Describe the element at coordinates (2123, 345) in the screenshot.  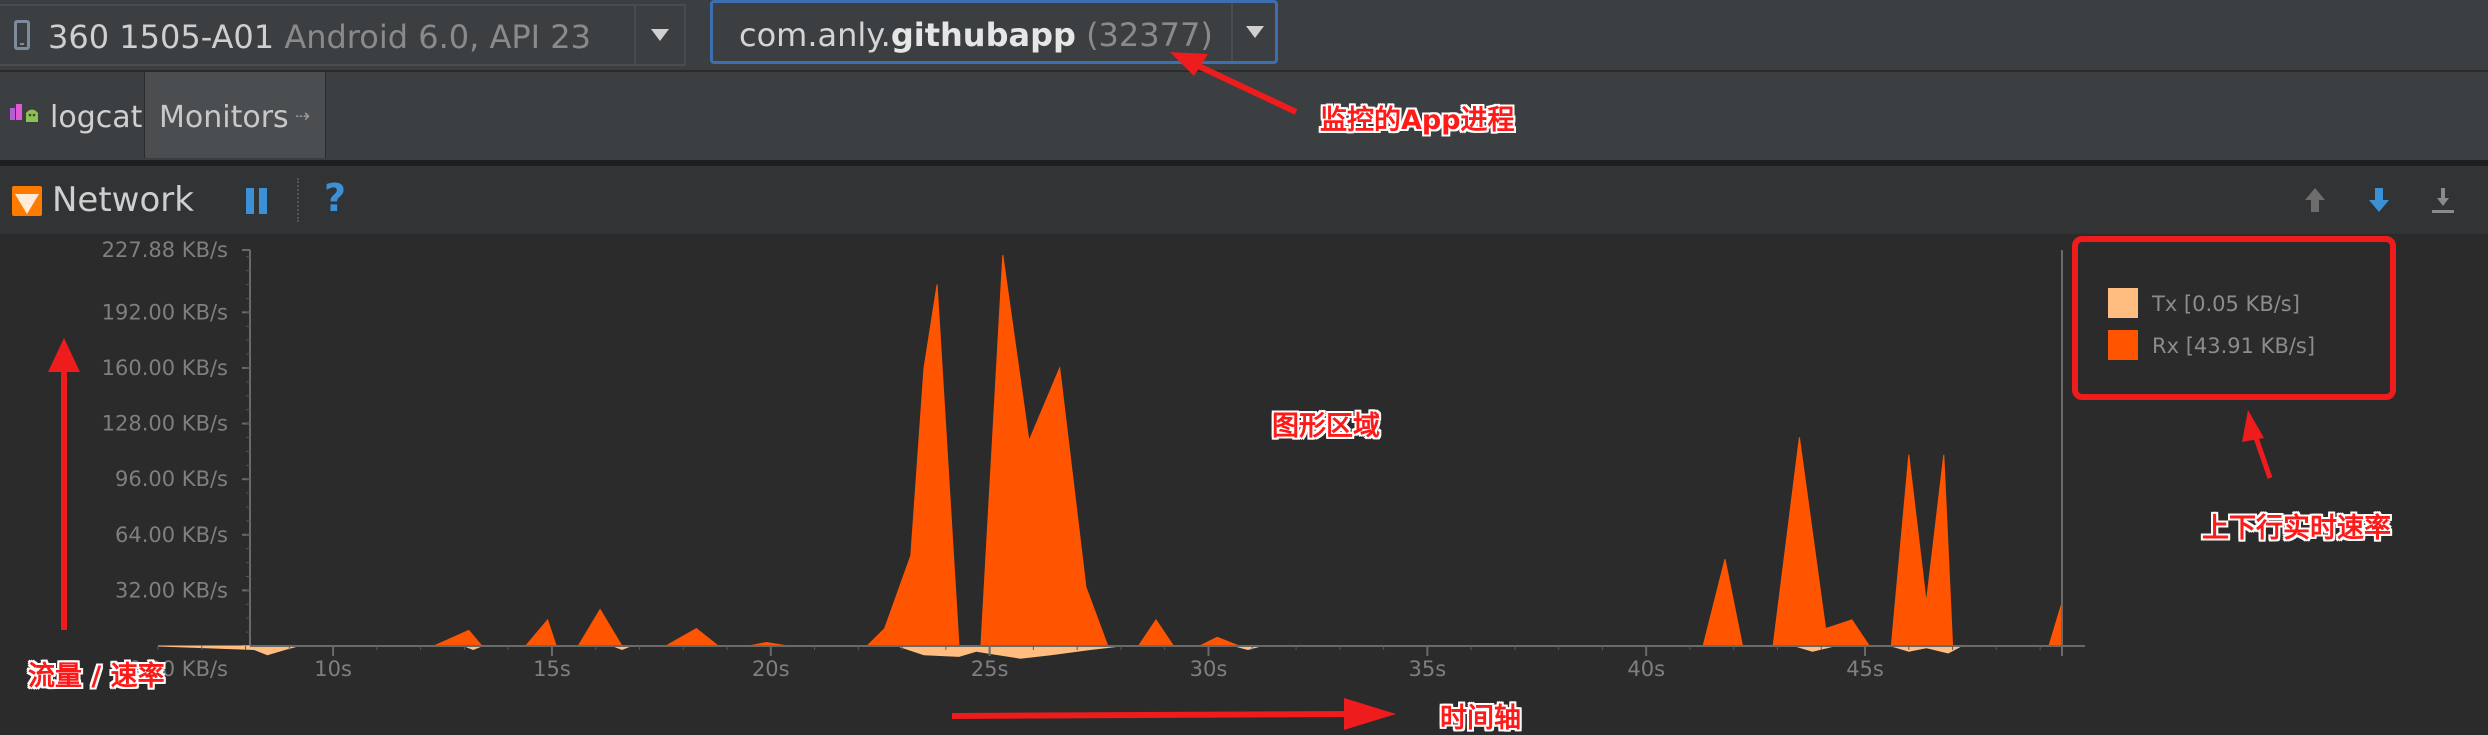
I see `legend-swatch-rx` at that location.